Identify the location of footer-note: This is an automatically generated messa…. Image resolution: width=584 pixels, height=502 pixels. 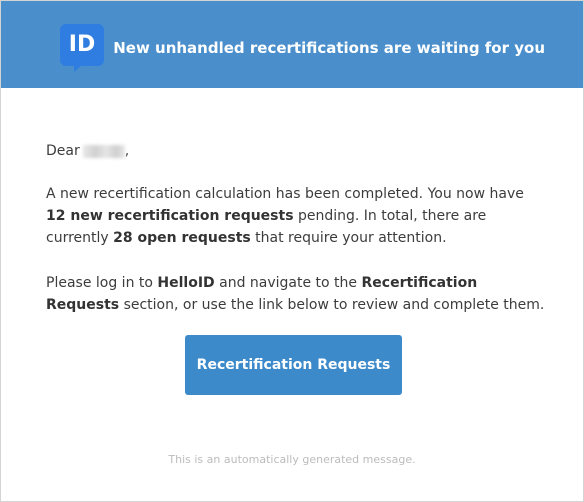
(292, 459).